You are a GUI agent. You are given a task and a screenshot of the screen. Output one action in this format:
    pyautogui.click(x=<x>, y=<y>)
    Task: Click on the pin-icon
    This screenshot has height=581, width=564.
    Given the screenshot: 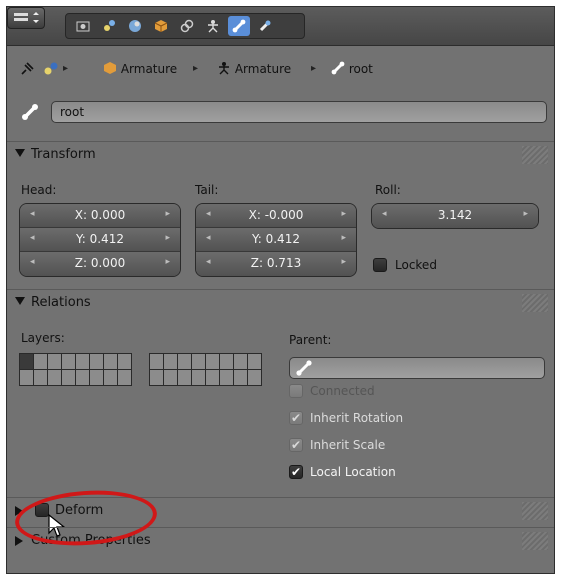 What is the action you would take?
    pyautogui.click(x=27, y=70)
    